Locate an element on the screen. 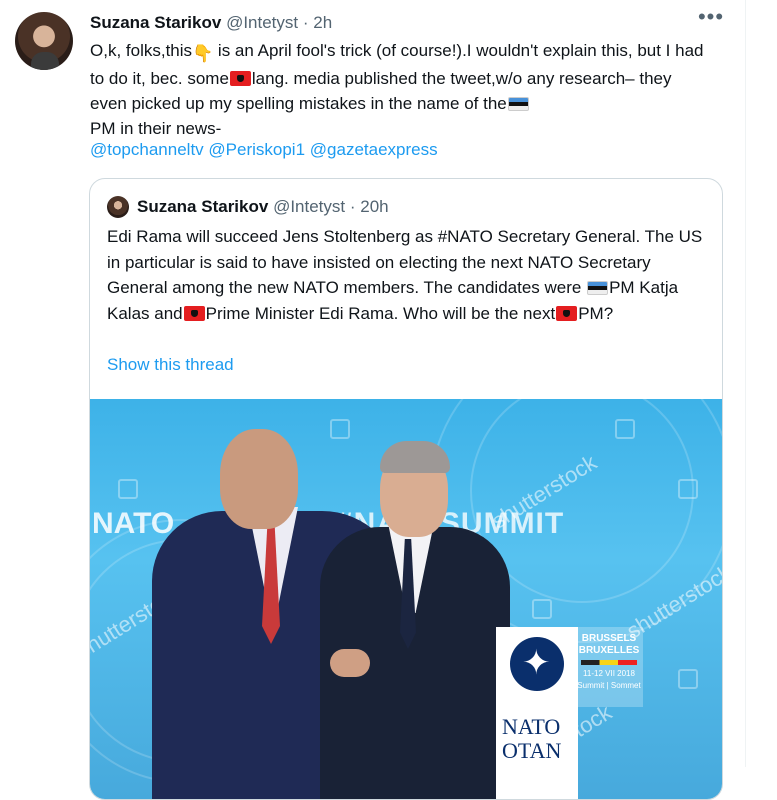 This screenshot has width=777, height=800. quoted-header: Suzana Starikov @Intetyst · 20h is located at coordinates (263, 207).